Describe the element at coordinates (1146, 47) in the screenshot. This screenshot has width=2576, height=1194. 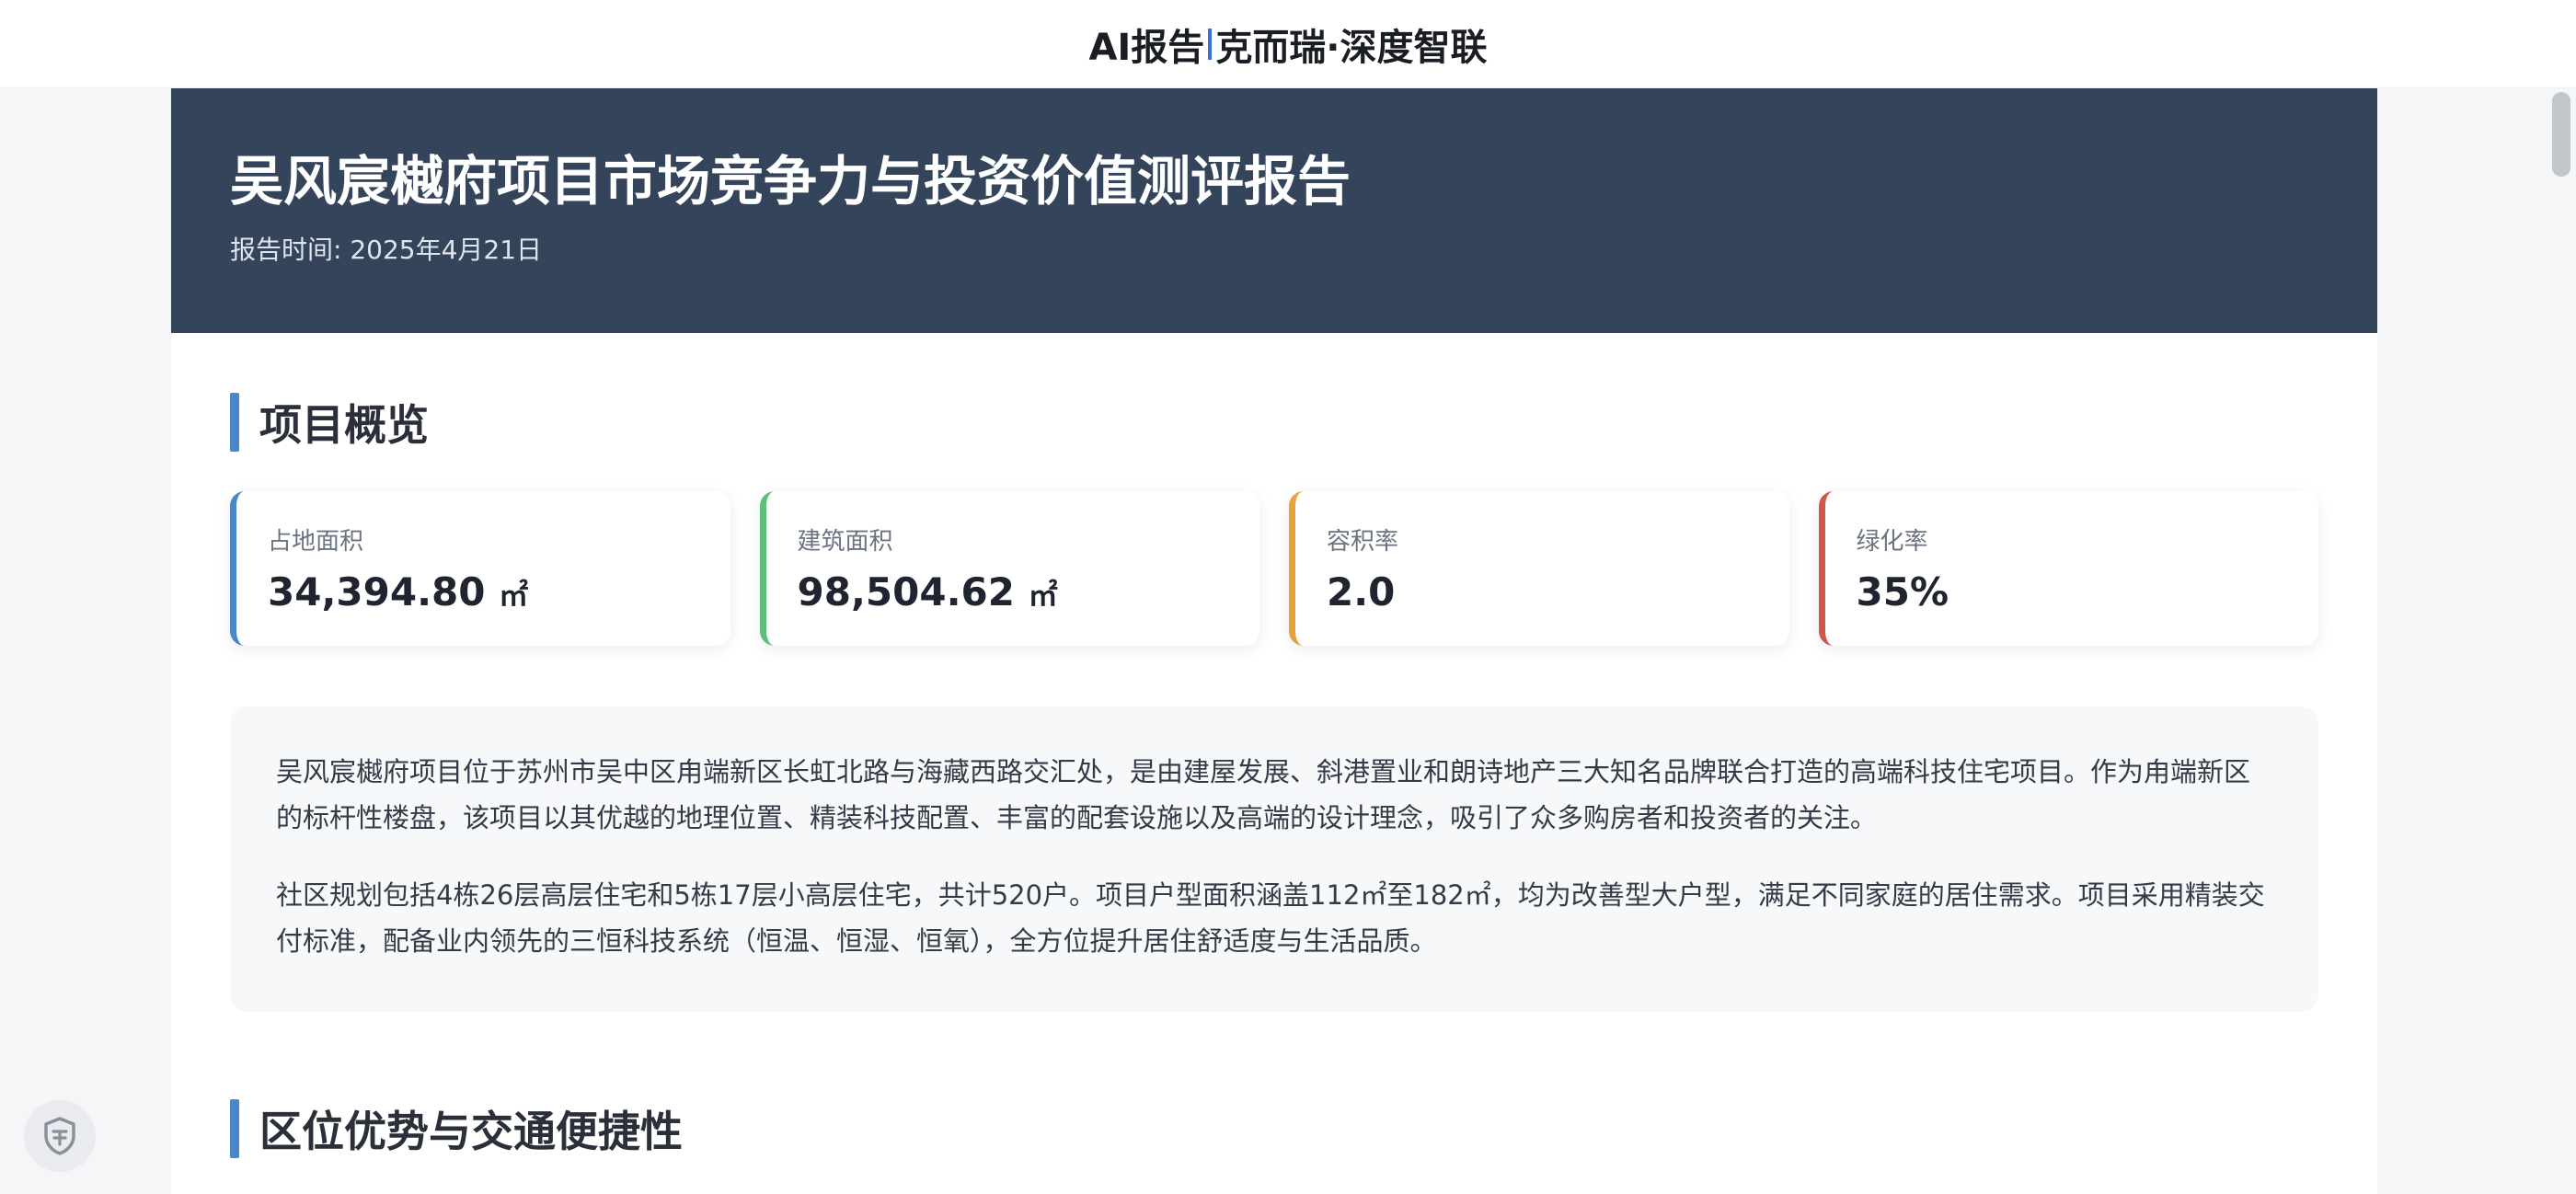
I see `brand-title-left: AI报告` at that location.